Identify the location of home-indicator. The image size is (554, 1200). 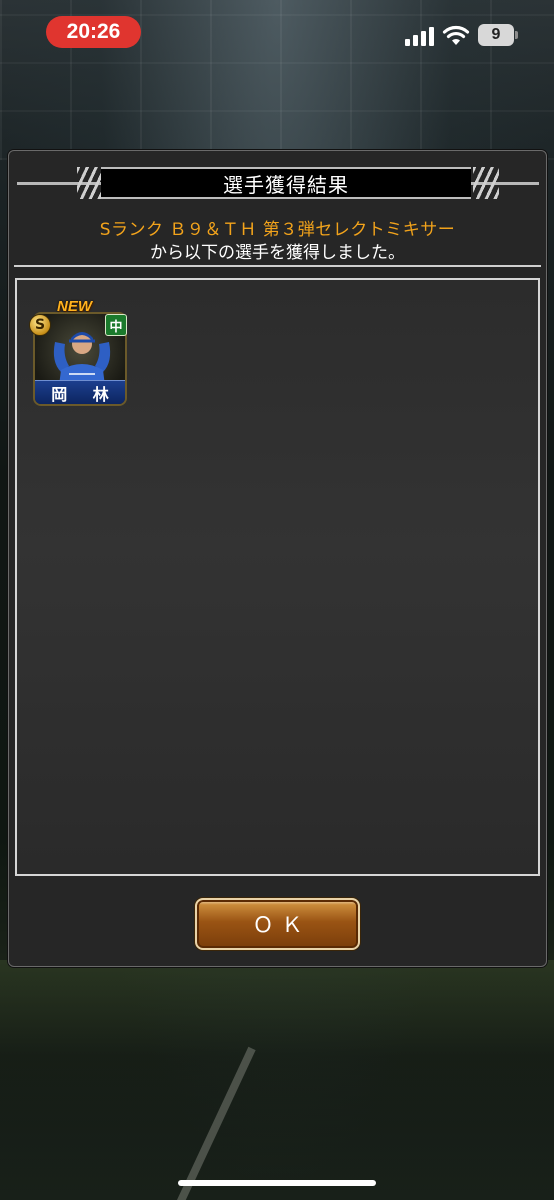
(277, 1183).